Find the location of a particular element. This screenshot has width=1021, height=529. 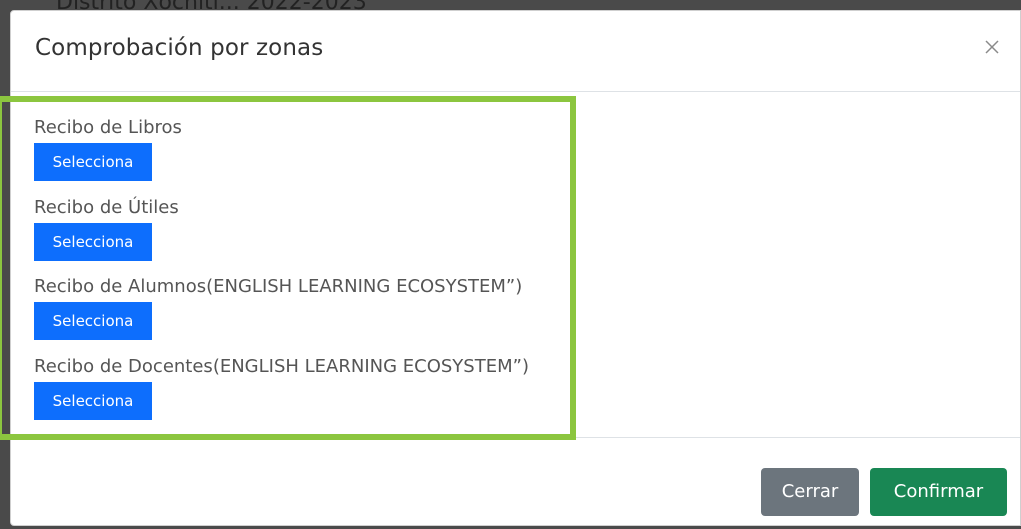

section-libros: Recibo de Libros Selecciona is located at coordinates (108, 149).